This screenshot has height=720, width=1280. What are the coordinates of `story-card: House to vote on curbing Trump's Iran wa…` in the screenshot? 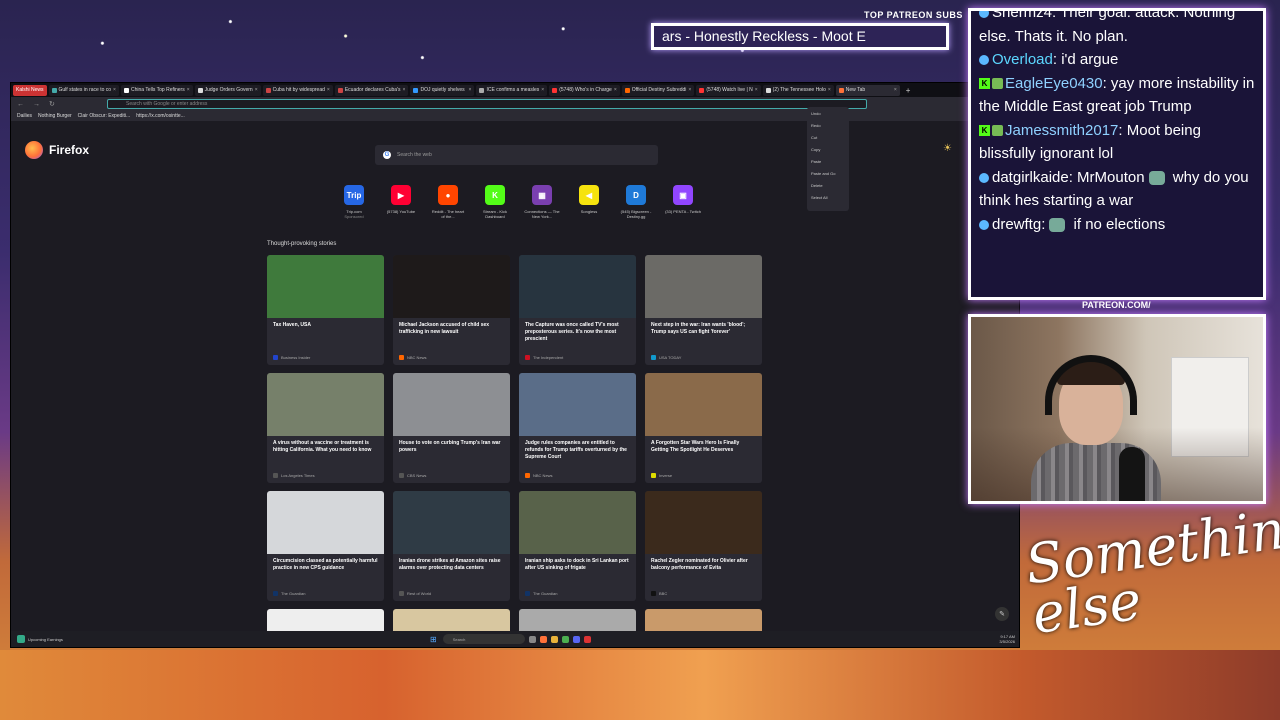 It's located at (451, 428).